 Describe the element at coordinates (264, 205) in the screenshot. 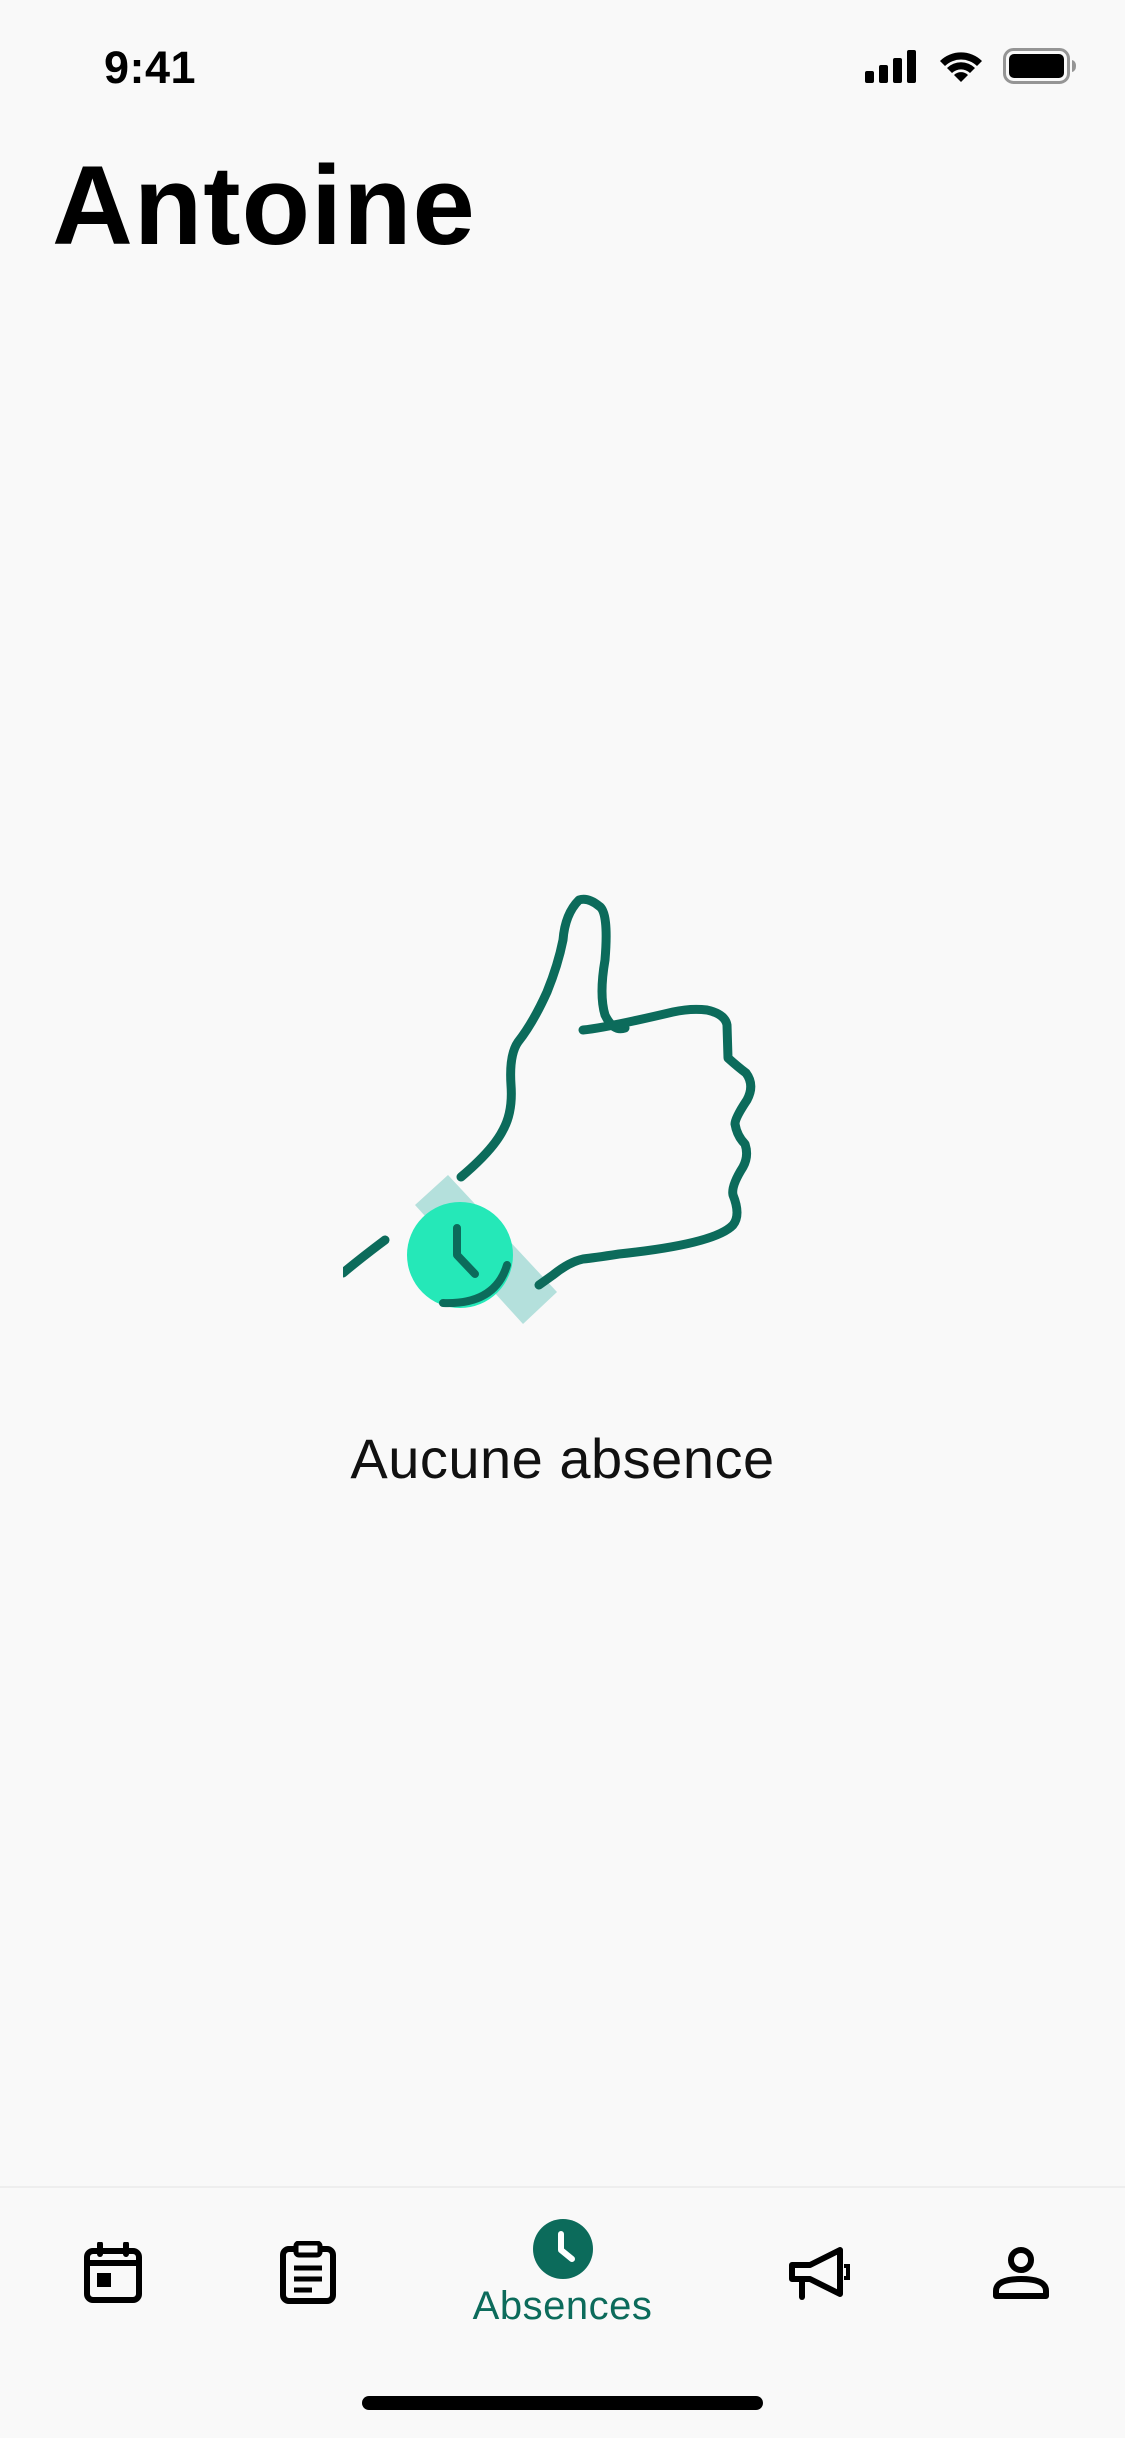

I see `page-title: Antoine` at that location.